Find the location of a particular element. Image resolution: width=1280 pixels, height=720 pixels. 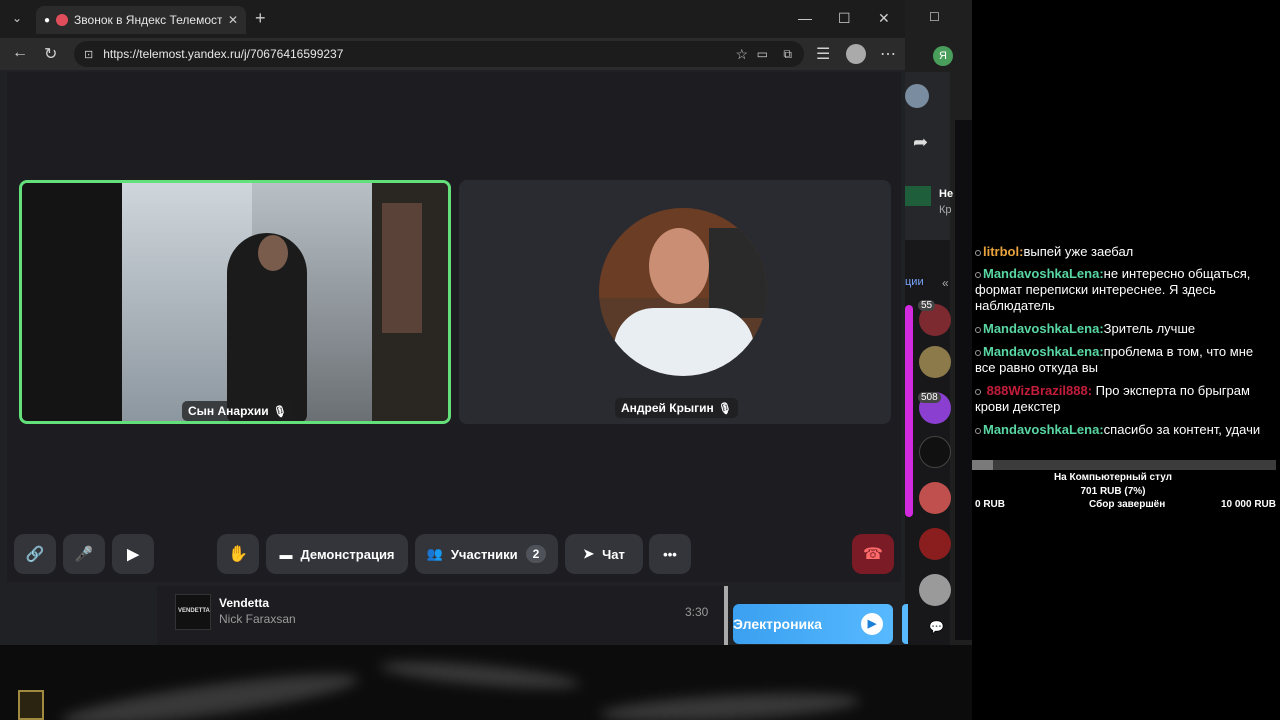

play-icon: ▶ is located at coordinates (872, 624).